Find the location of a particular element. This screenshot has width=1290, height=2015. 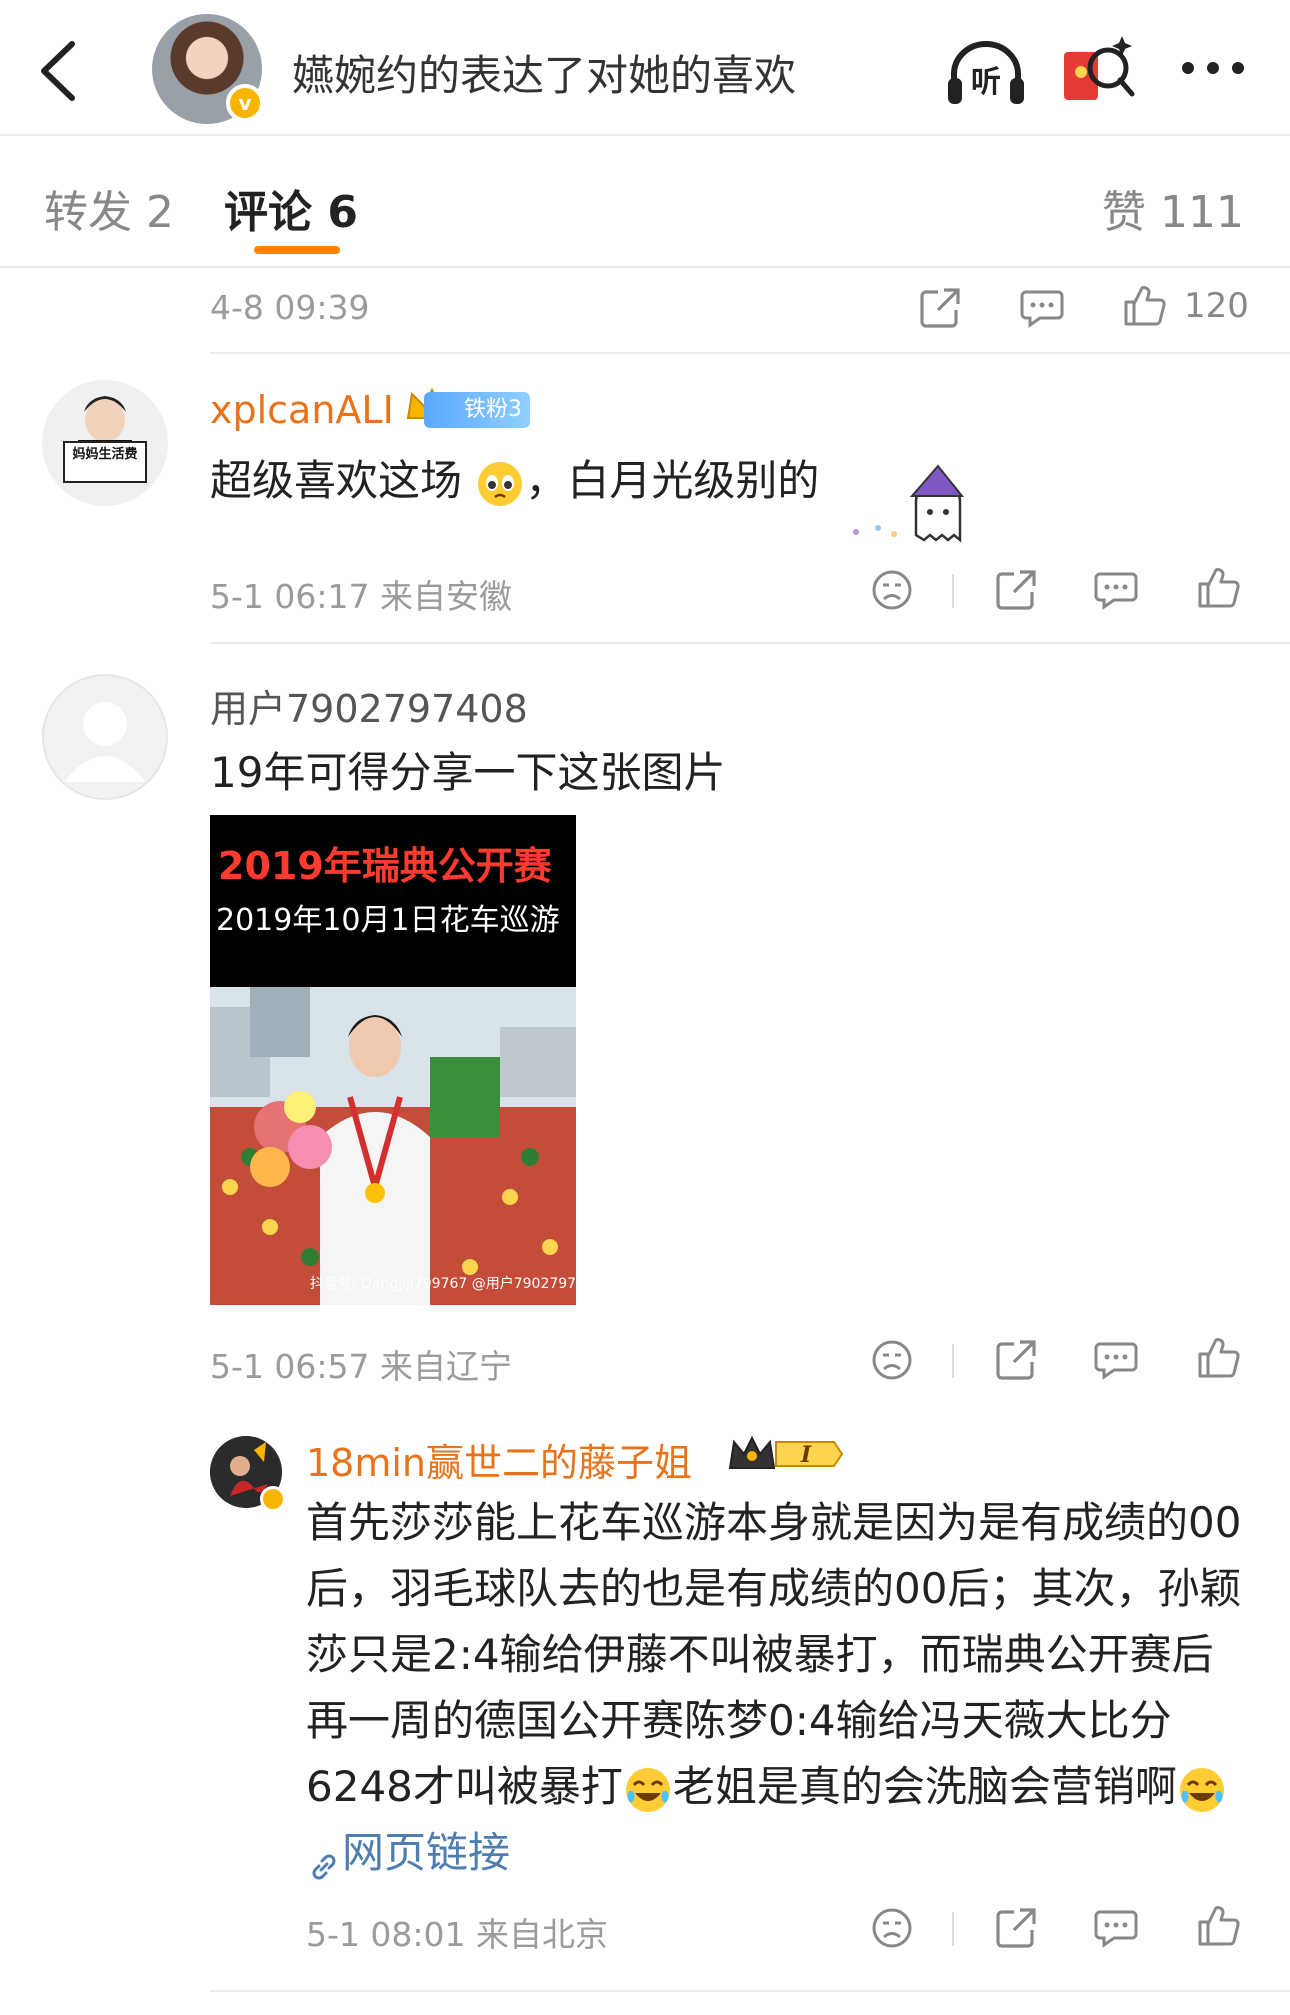

more-button is located at coordinates (1213, 68).